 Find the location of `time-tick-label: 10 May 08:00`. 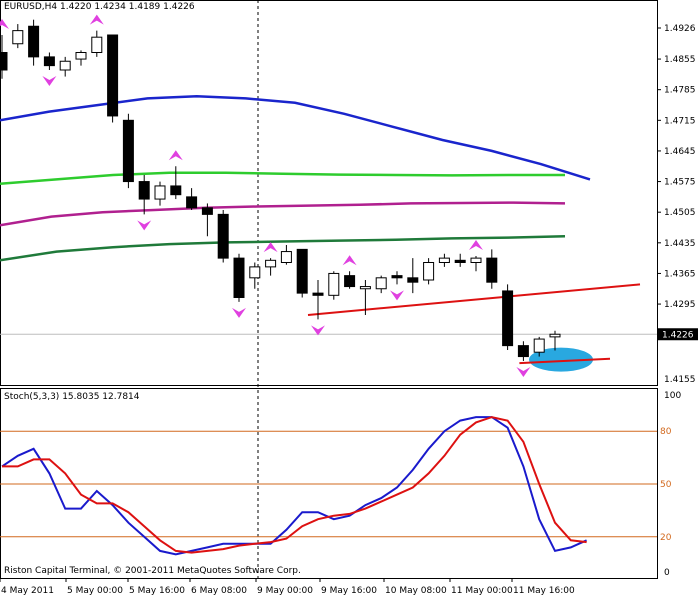

time-tick-label: 10 May 08:00 is located at coordinates (416, 591).